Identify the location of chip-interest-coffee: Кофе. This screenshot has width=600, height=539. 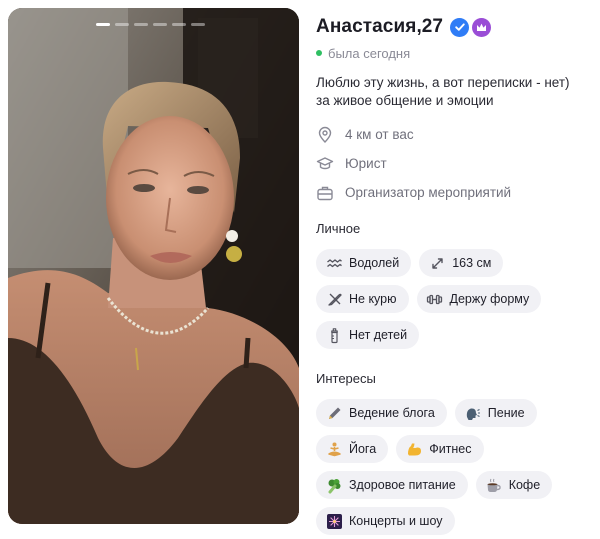
(514, 485).